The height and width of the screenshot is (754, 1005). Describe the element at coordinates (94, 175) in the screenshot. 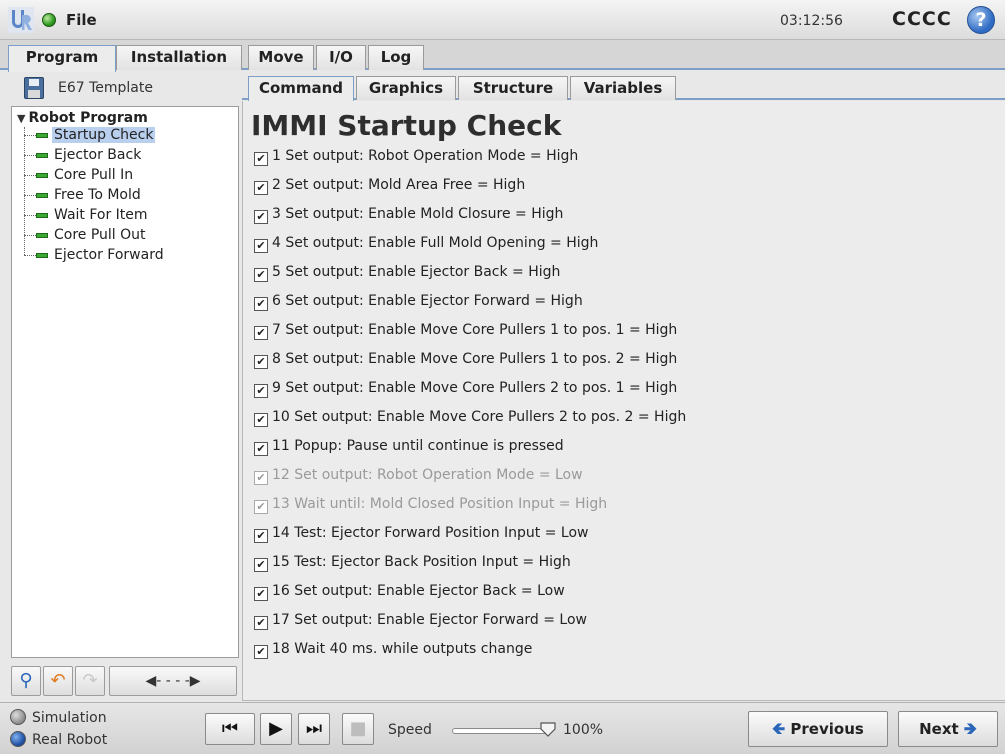

I see `tree-item-label: Core Pull In` at that location.